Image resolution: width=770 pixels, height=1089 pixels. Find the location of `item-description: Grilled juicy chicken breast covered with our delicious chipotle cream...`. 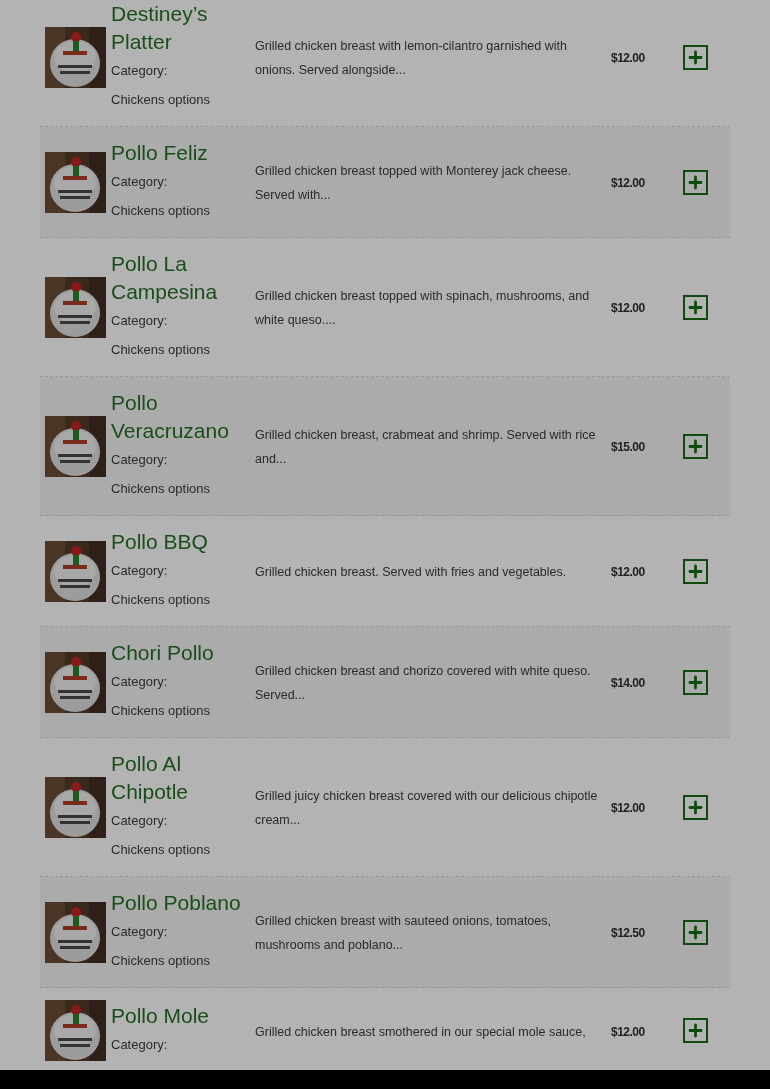

item-description: Grilled juicy chicken breast covered with our delicious chipotle cream... is located at coordinates (426, 808).